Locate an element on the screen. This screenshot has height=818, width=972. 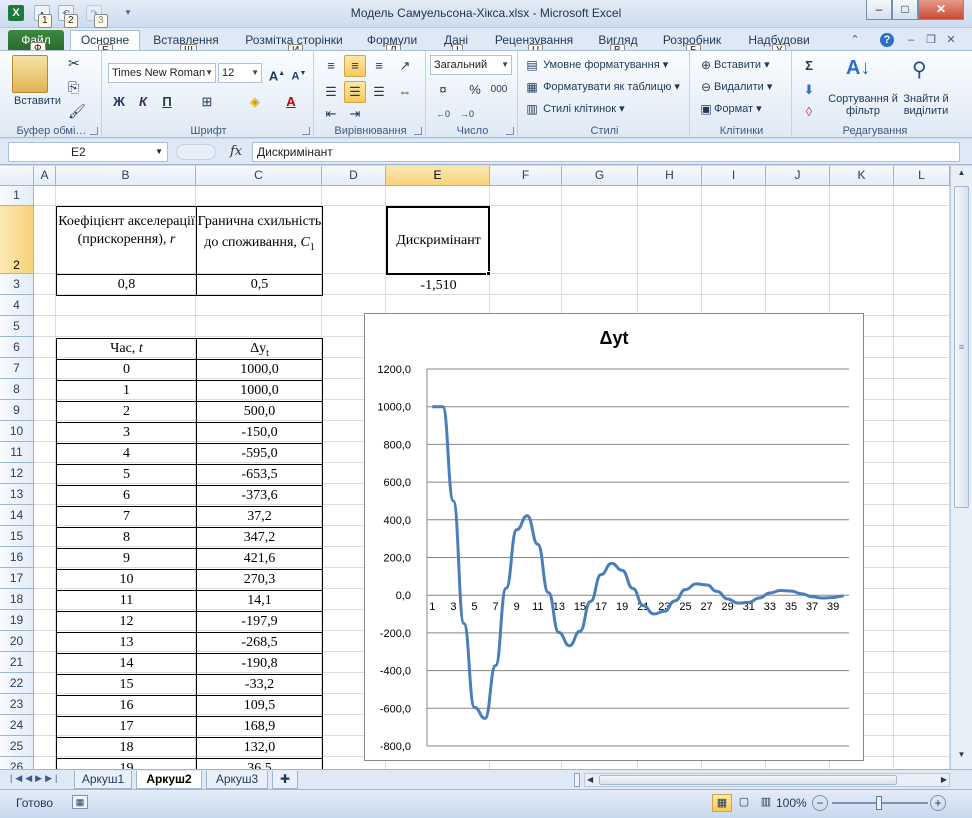
sort-filter-button: Сортування й фільтр is located at coordinates (863, 105).